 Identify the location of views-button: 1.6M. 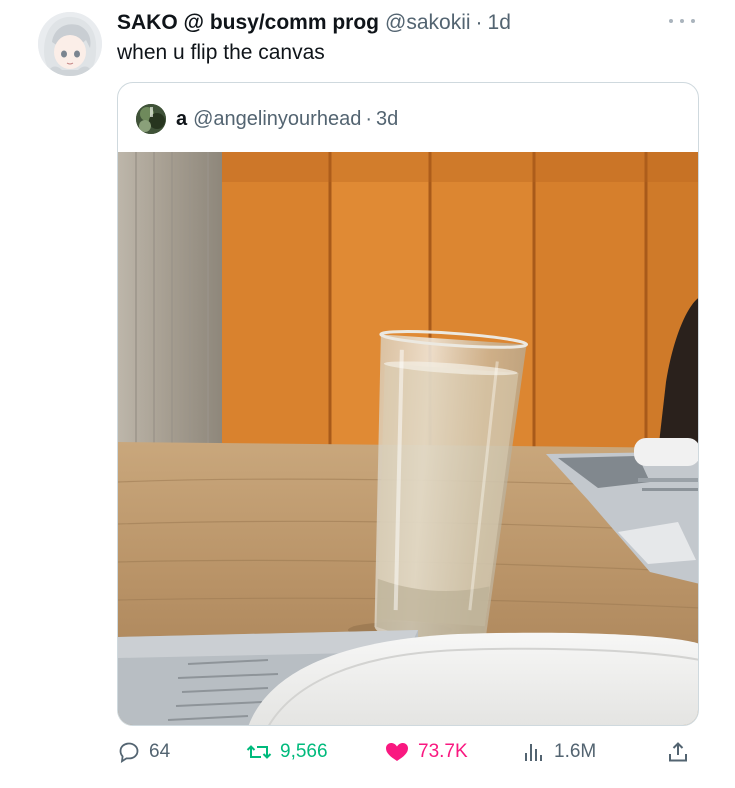
(559, 752).